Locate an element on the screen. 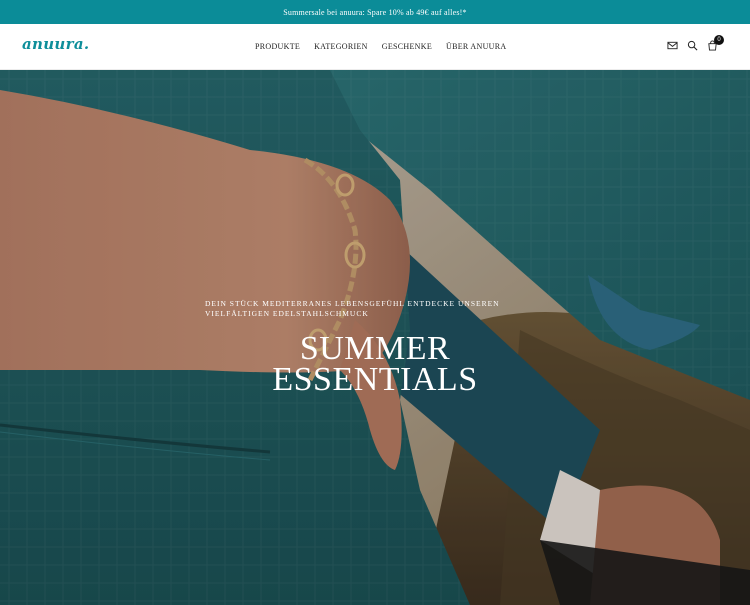 This screenshot has width=750, height=605. nav-item-kategorien: KATEGORIEN is located at coordinates (341, 46).